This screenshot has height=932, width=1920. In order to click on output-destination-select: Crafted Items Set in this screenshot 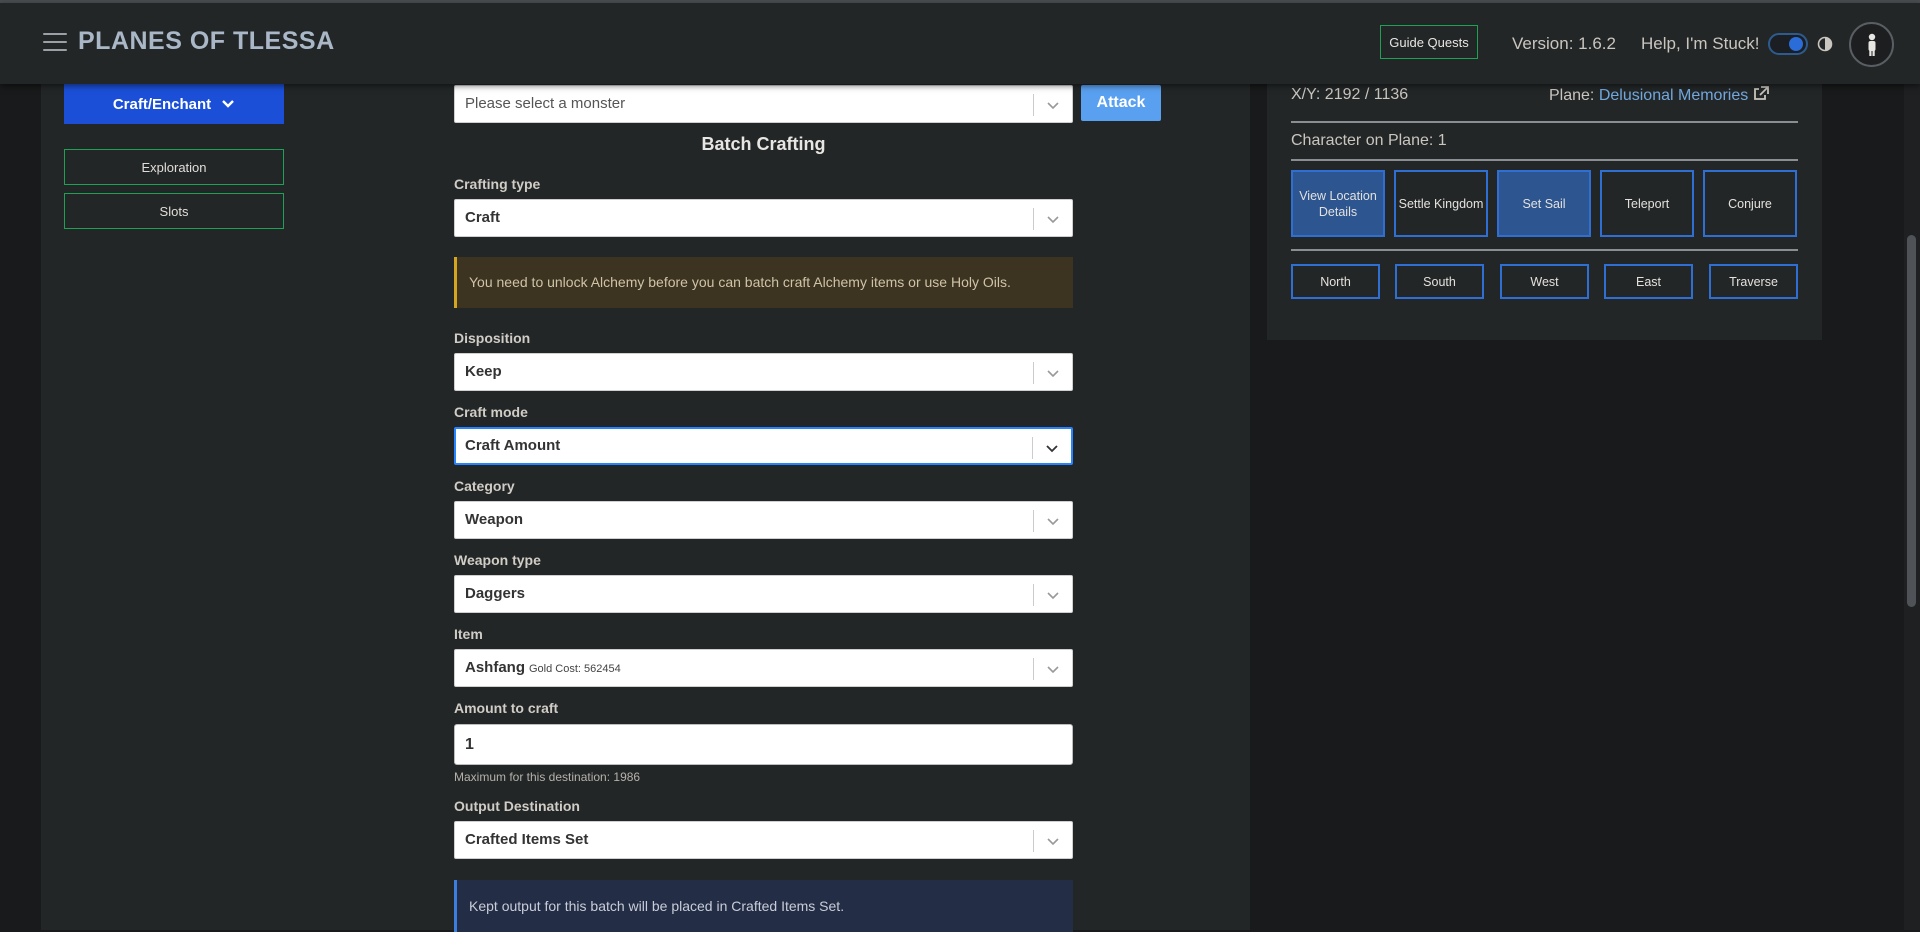, I will do `click(763, 840)`.